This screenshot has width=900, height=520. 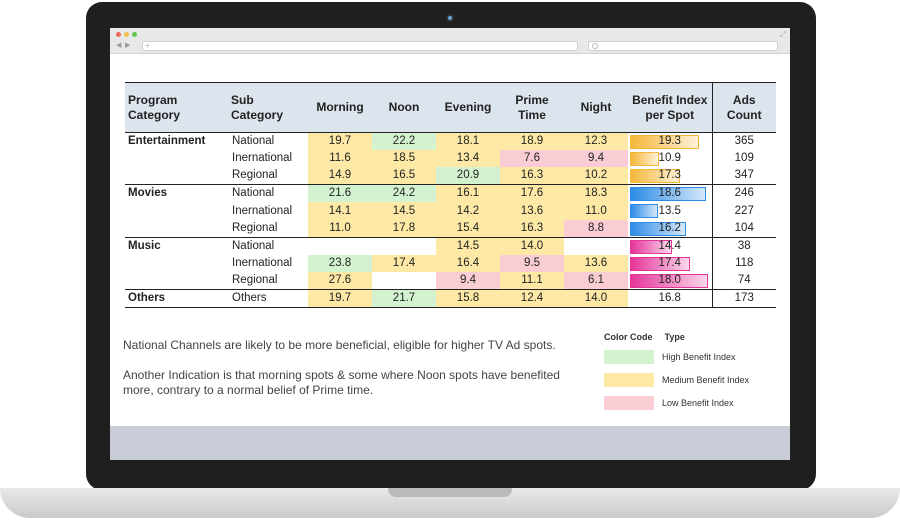 What do you see at coordinates (743, 299) in the screenshot?
I see `ads-count-cell: 173` at bounding box center [743, 299].